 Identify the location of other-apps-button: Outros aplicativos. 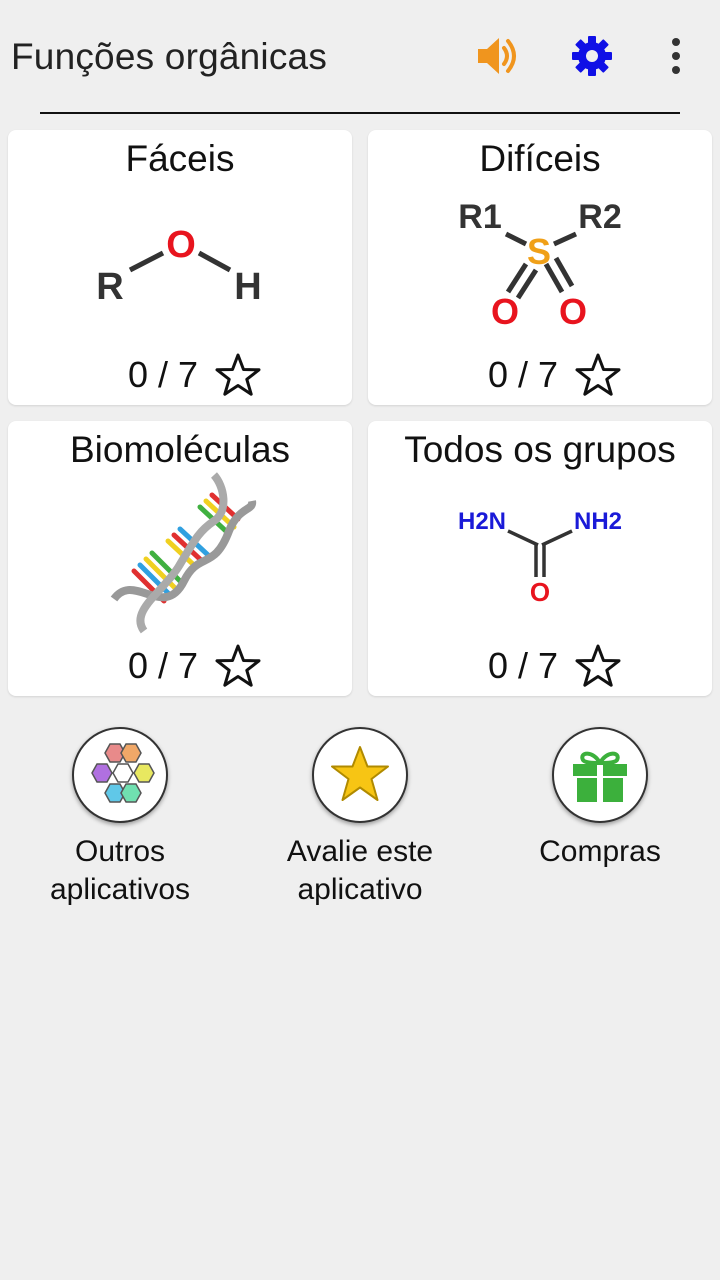
(120, 818).